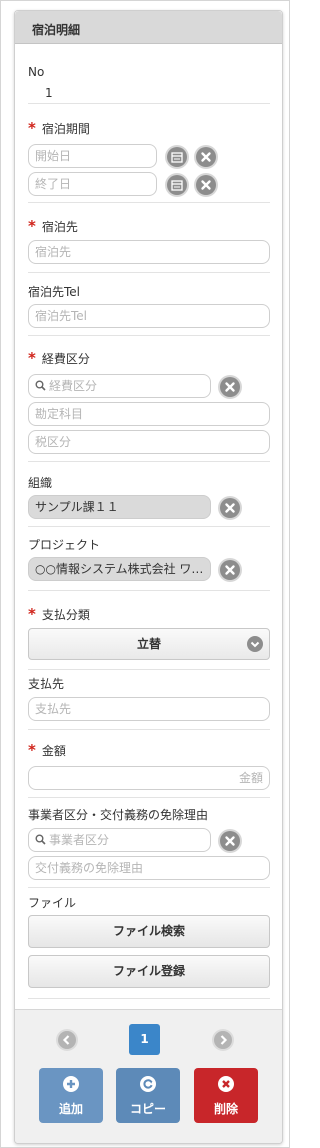 This screenshot has width=320, height=1148. I want to click on organization-field: サンプル課１１, so click(119, 507).